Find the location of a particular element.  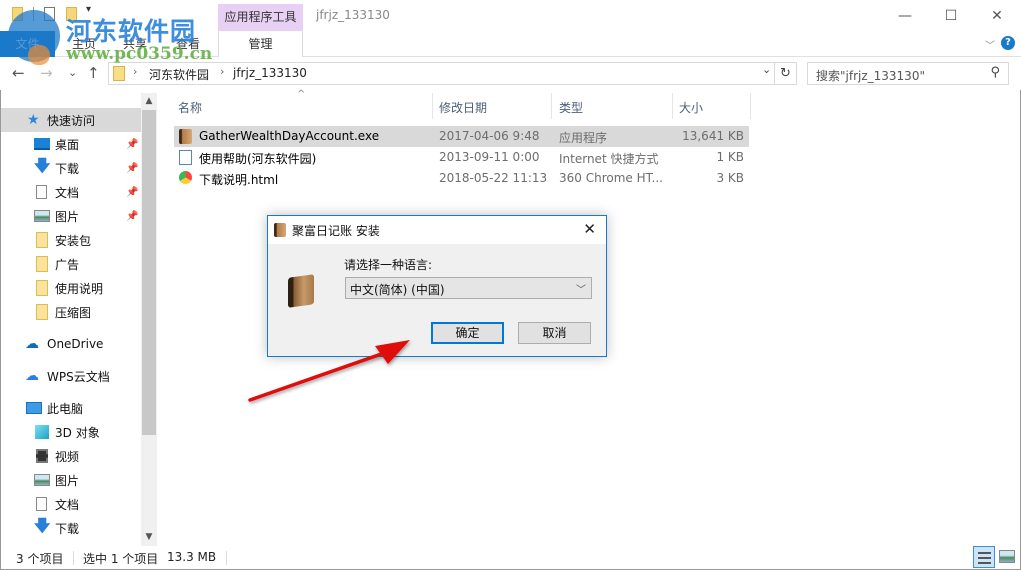

internet-shortcut-icon is located at coordinates (185, 157).